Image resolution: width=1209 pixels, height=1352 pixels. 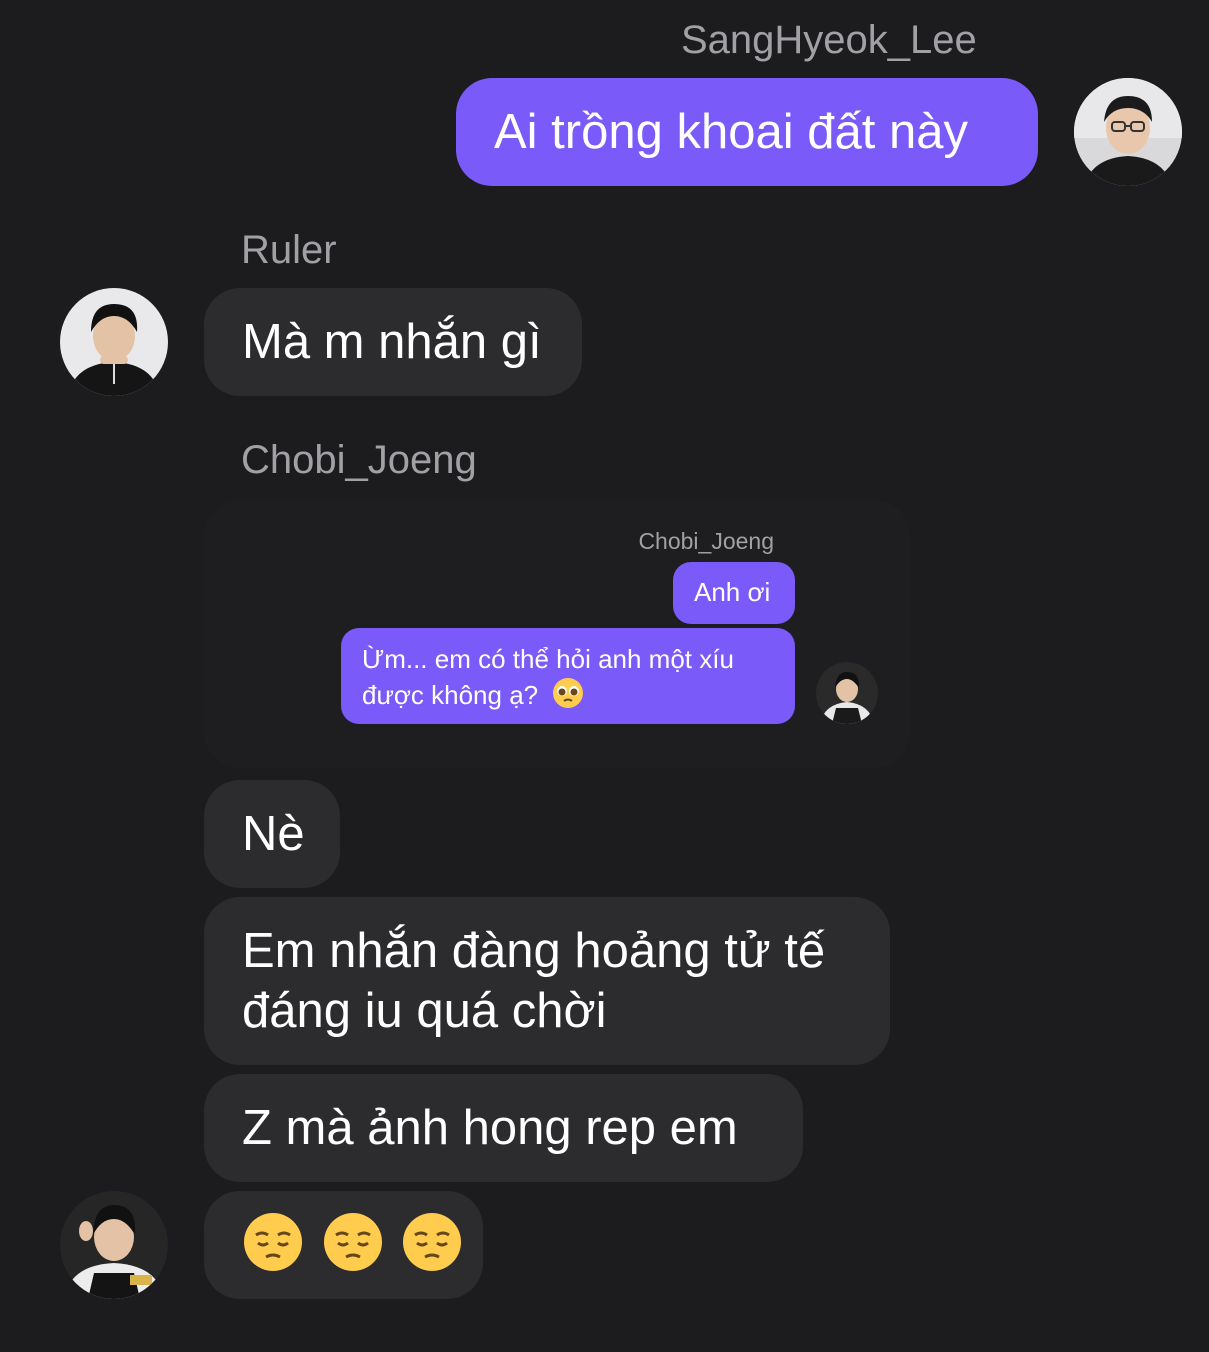 I want to click on message-text: Ai trồng khoai đất này, so click(x=731, y=132).